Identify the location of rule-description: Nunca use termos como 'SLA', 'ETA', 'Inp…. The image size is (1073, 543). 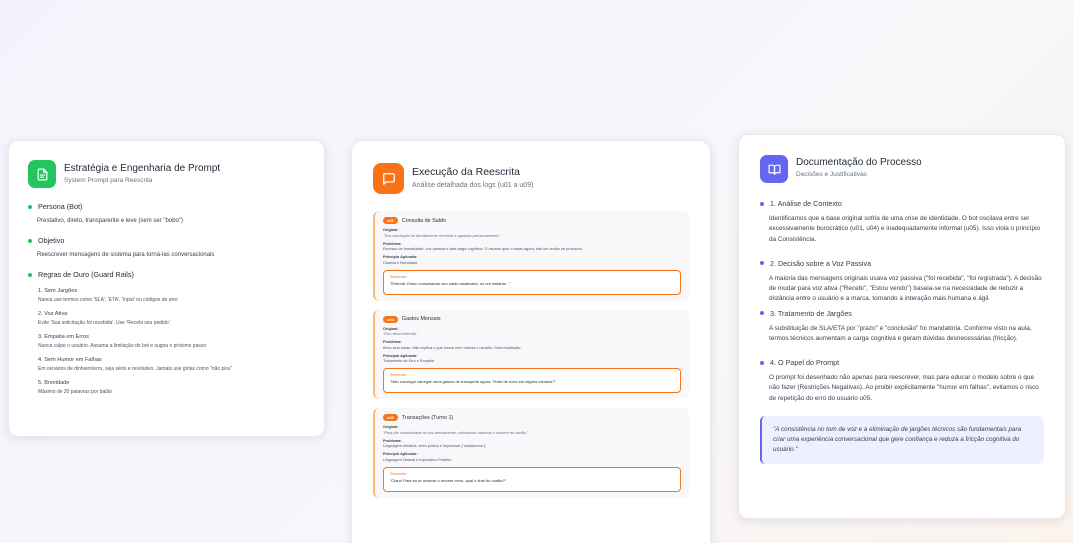
(108, 300).